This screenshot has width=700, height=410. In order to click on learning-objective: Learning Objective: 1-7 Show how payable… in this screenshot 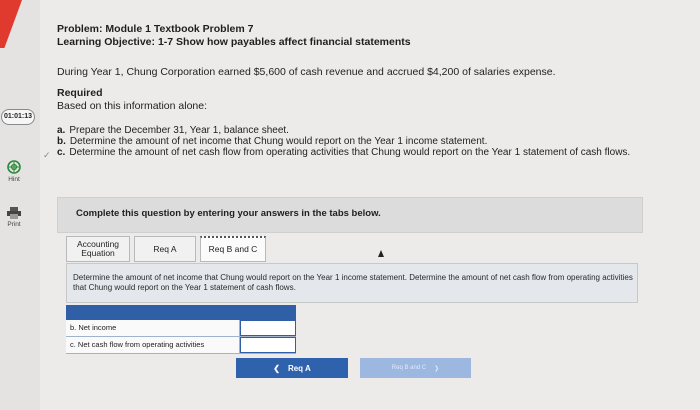, I will do `click(234, 42)`.